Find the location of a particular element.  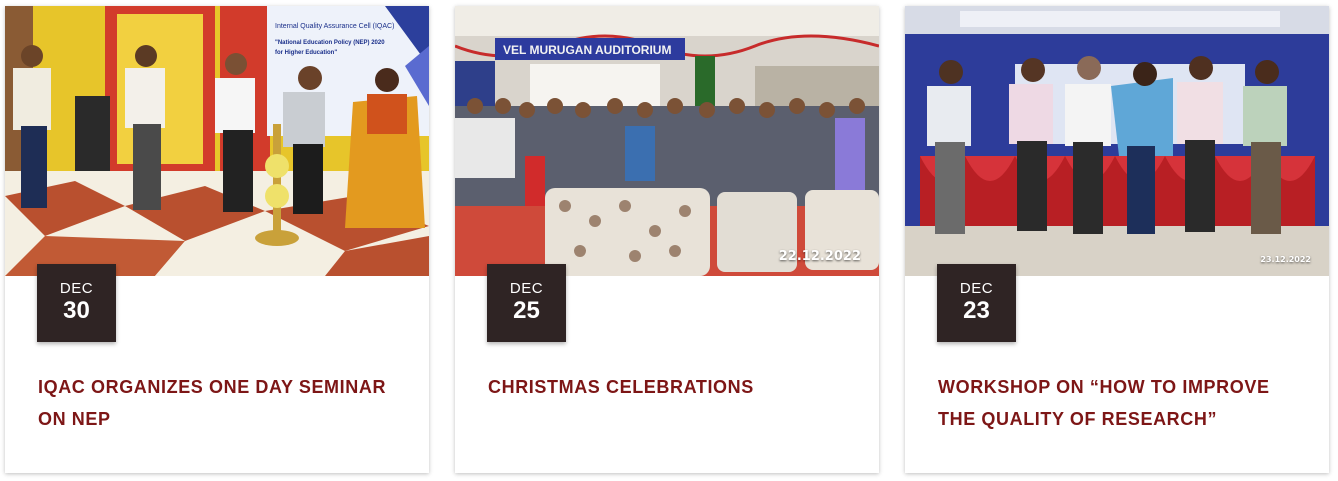

auditorium-sign: VEL MURUGAN AUDITORIUM is located at coordinates (587, 50).